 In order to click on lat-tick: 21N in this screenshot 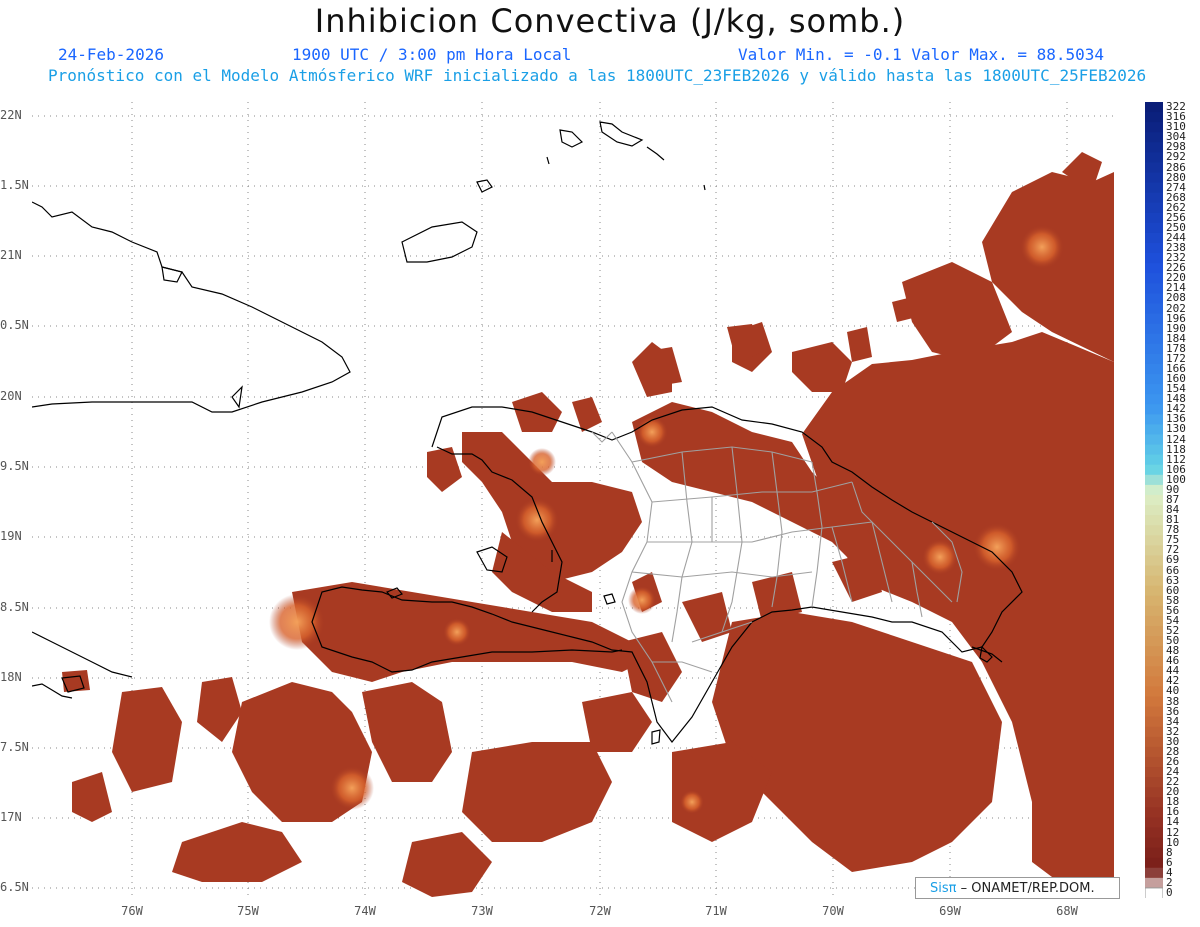, I will do `click(11, 255)`.